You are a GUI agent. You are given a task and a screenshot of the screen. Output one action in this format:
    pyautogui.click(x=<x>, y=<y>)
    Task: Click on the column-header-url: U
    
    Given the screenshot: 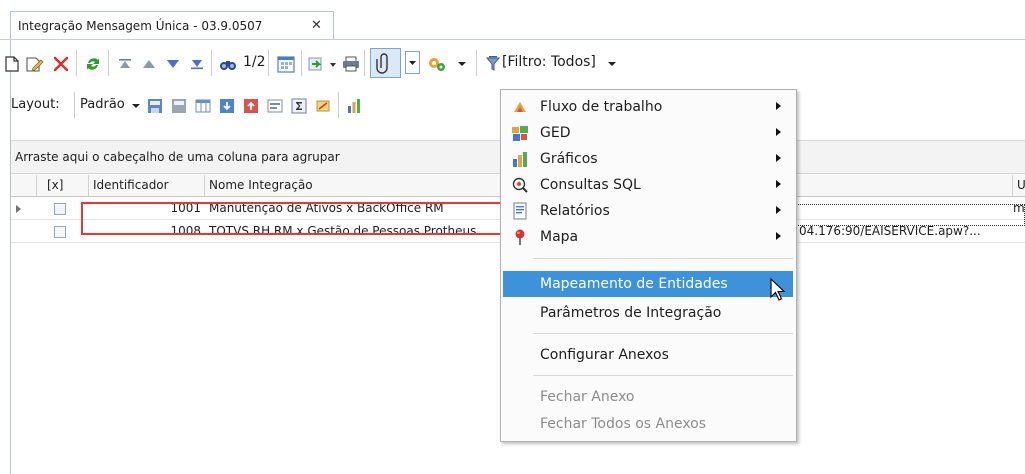 What is the action you would take?
    pyautogui.click(x=1019, y=186)
    